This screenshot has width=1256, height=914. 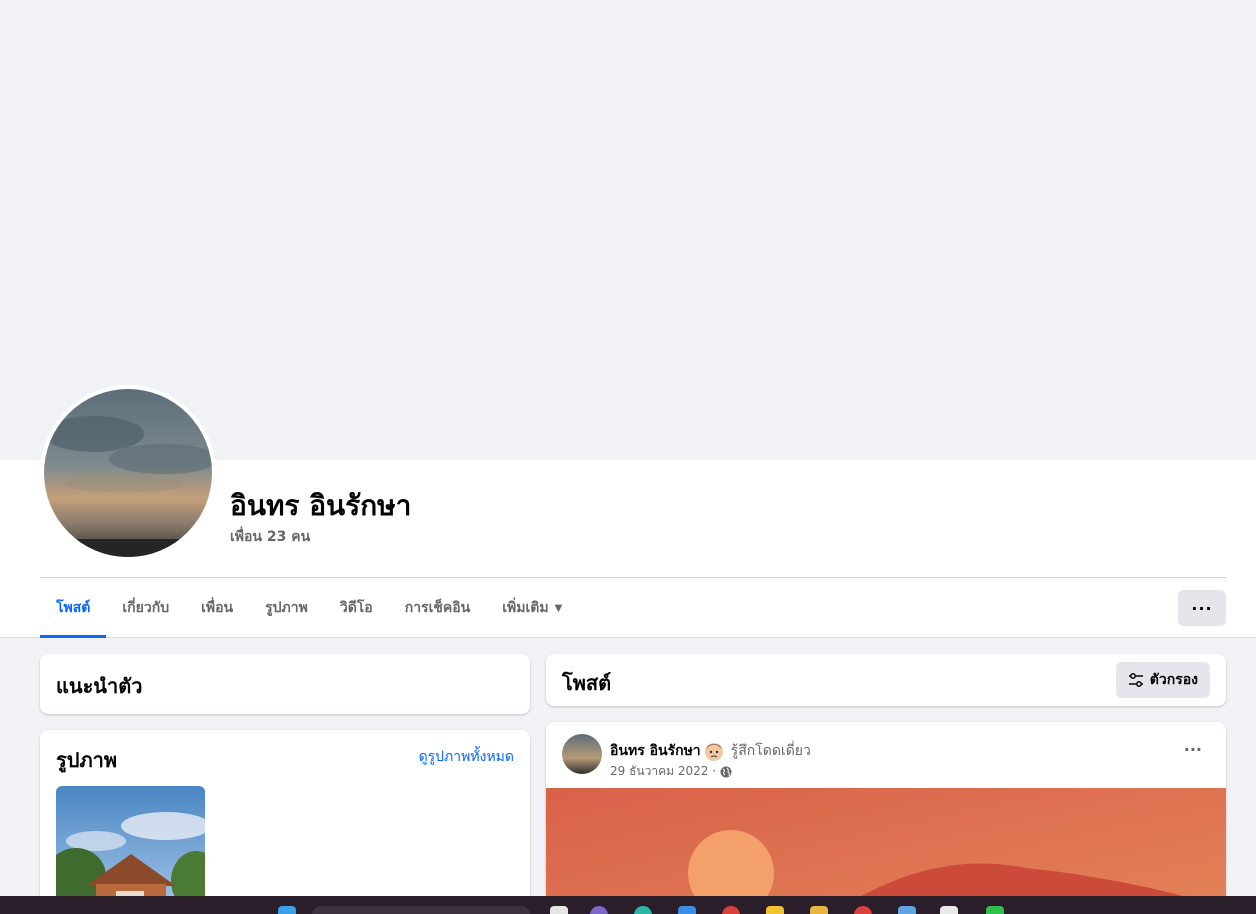 I want to click on friends-count: เพื่อน 23 คน, so click(x=270, y=537).